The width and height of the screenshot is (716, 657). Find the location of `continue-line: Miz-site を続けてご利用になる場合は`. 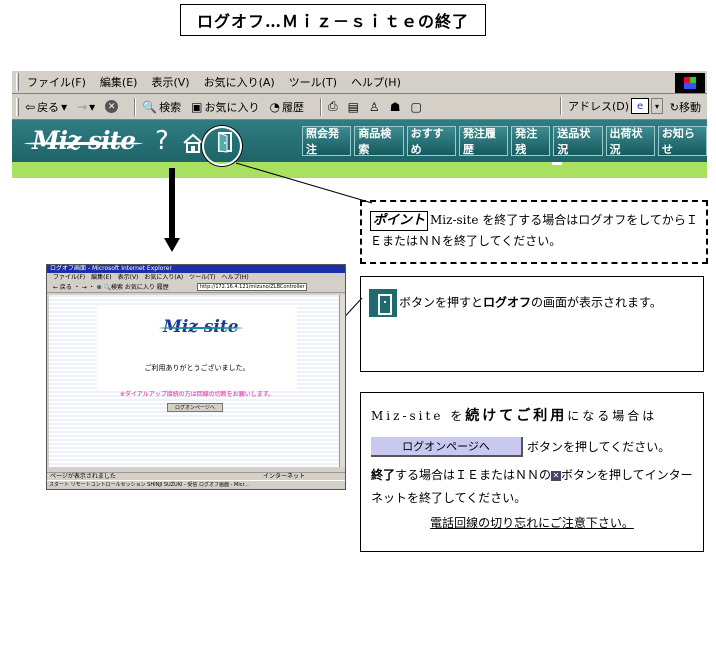

continue-line: Miz-site を続けてご利用になる場合は is located at coordinates (532, 416).